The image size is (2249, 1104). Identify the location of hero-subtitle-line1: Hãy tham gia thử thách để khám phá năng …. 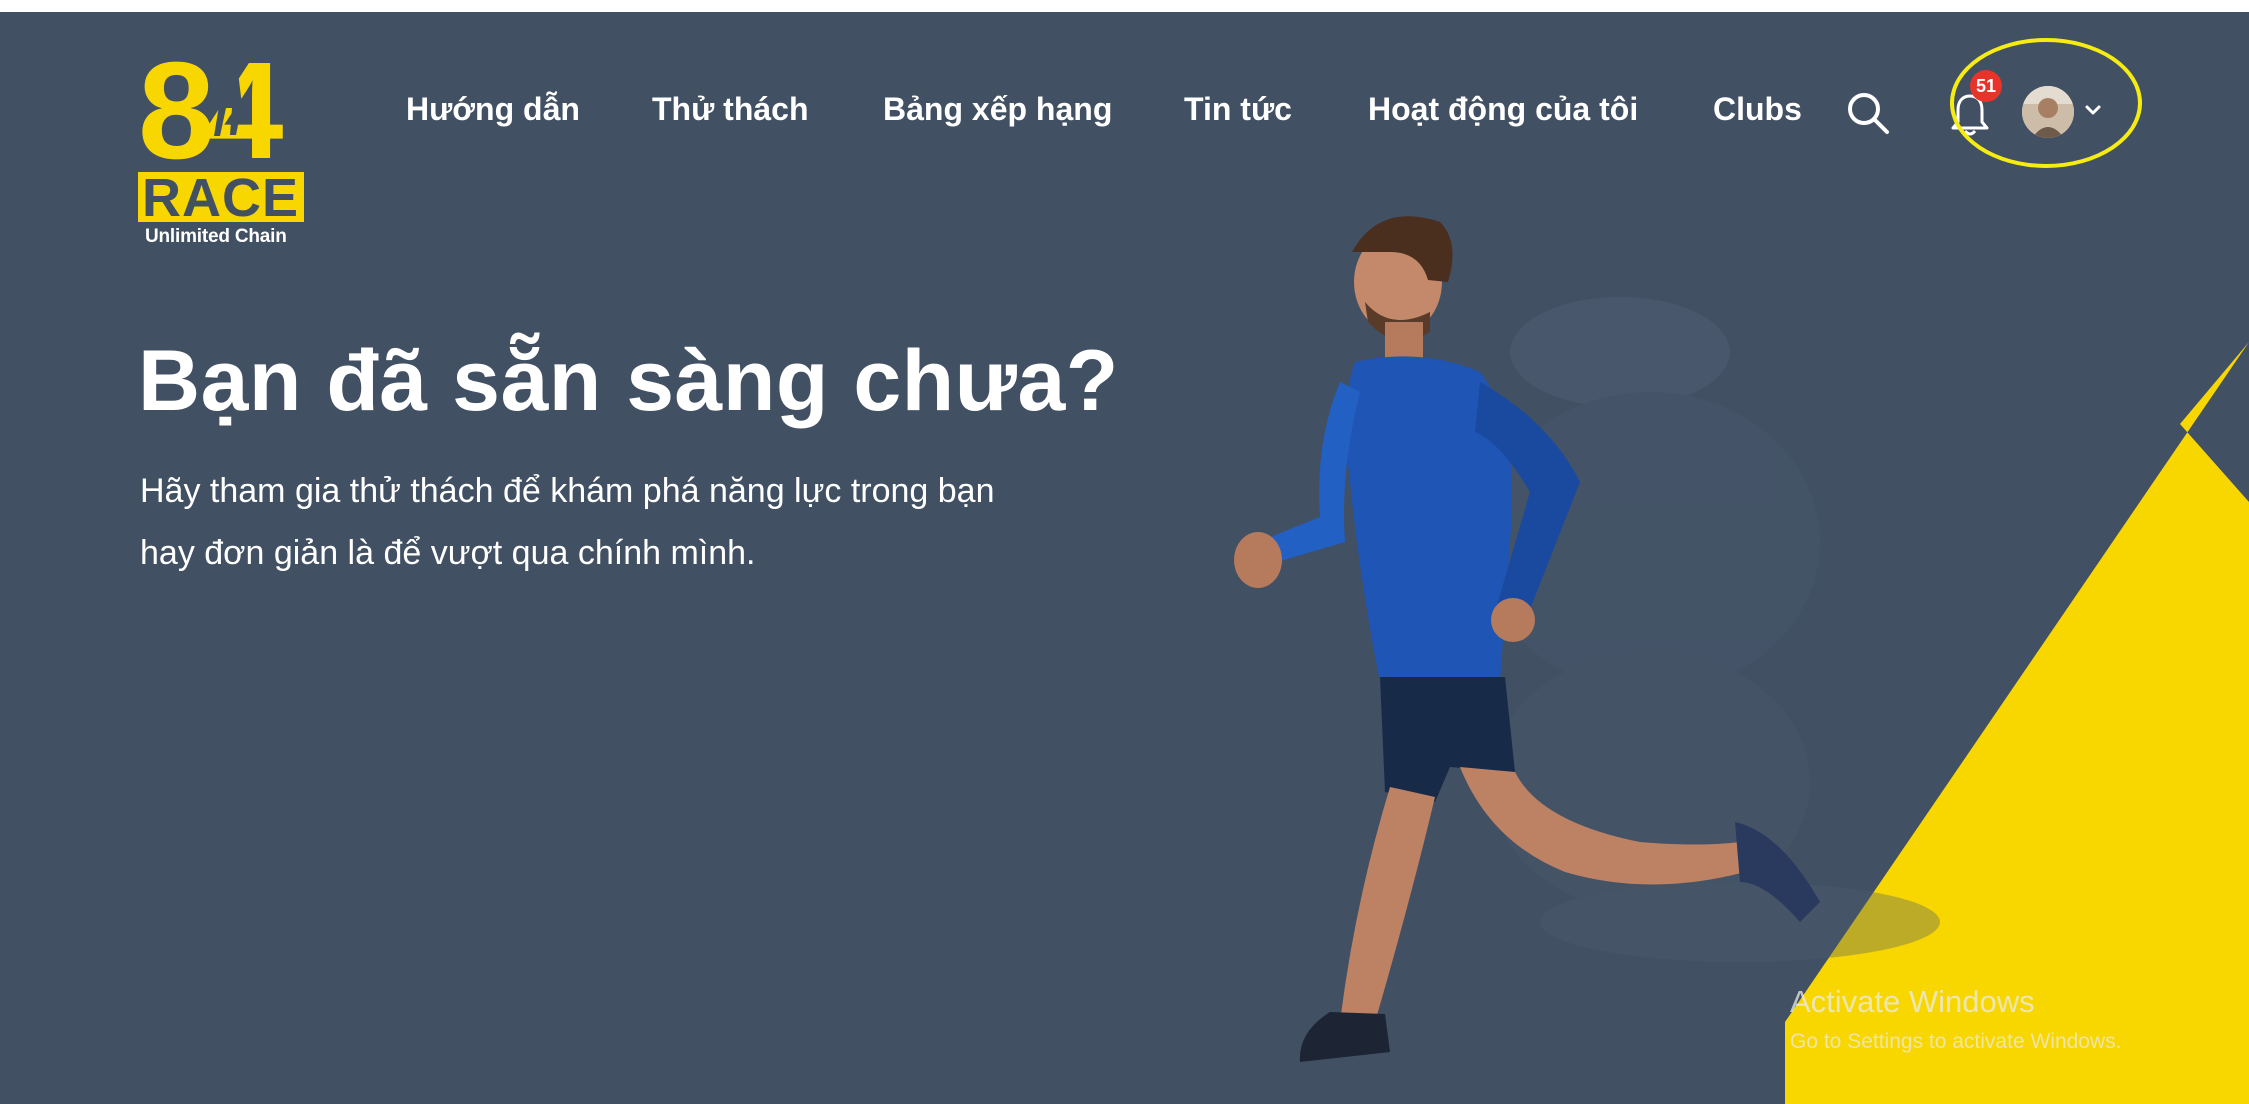
(567, 491).